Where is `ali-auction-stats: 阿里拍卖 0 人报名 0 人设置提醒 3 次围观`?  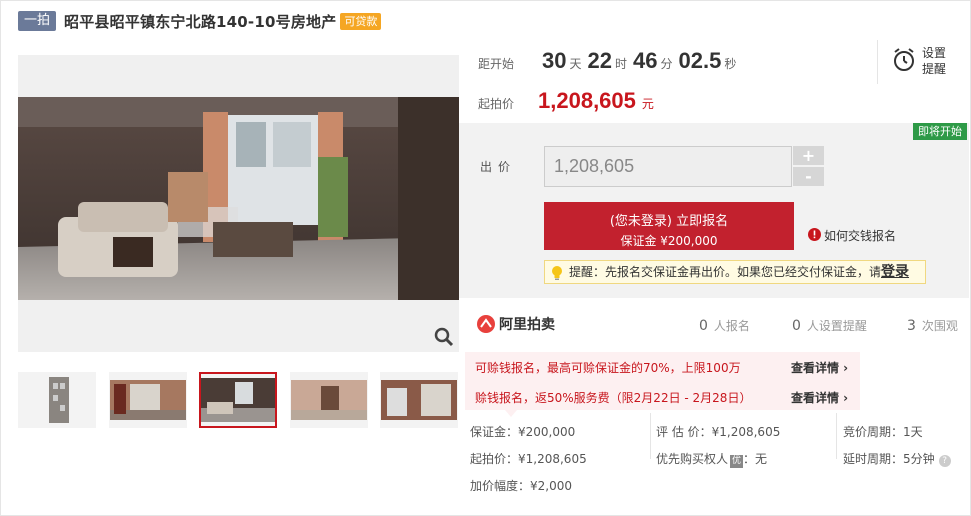
ali-auction-stats: 阿里拍卖 0 人报名 0 人设置提醒 3 次围观 is located at coordinates (714, 325).